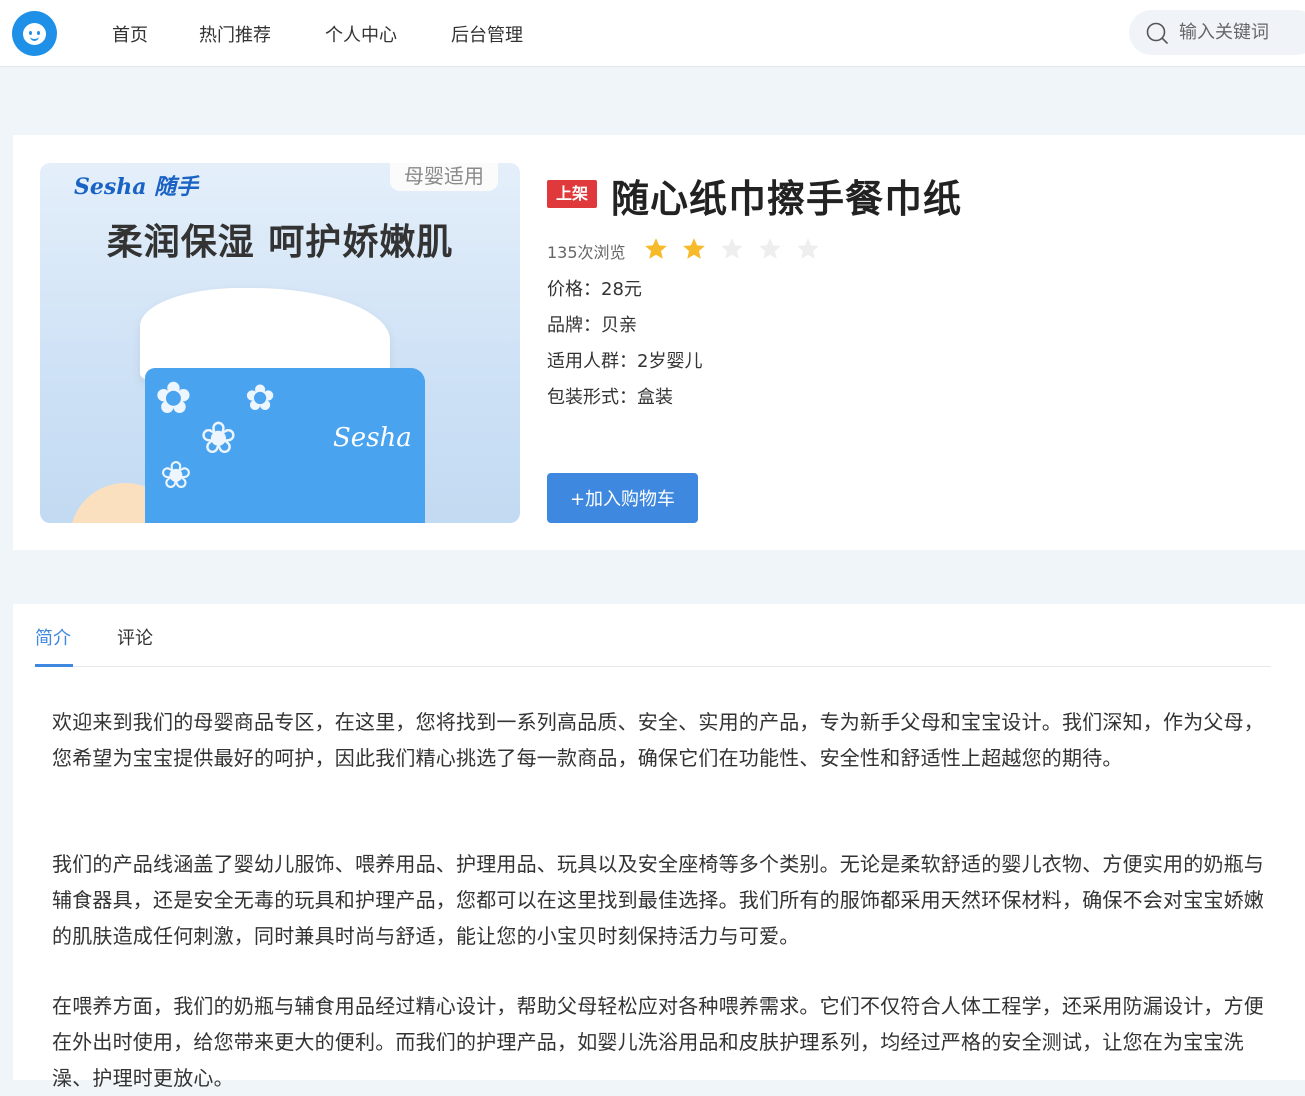 The width and height of the screenshot is (1305, 1096). What do you see at coordinates (444, 177) in the screenshot?
I see `image-badge: 母婴适用` at bounding box center [444, 177].